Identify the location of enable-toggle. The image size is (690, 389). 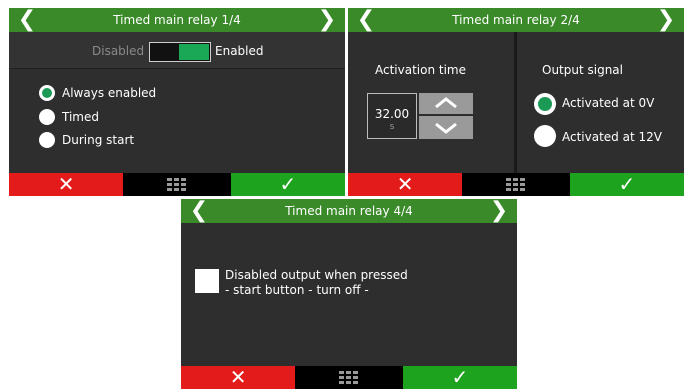
(180, 52).